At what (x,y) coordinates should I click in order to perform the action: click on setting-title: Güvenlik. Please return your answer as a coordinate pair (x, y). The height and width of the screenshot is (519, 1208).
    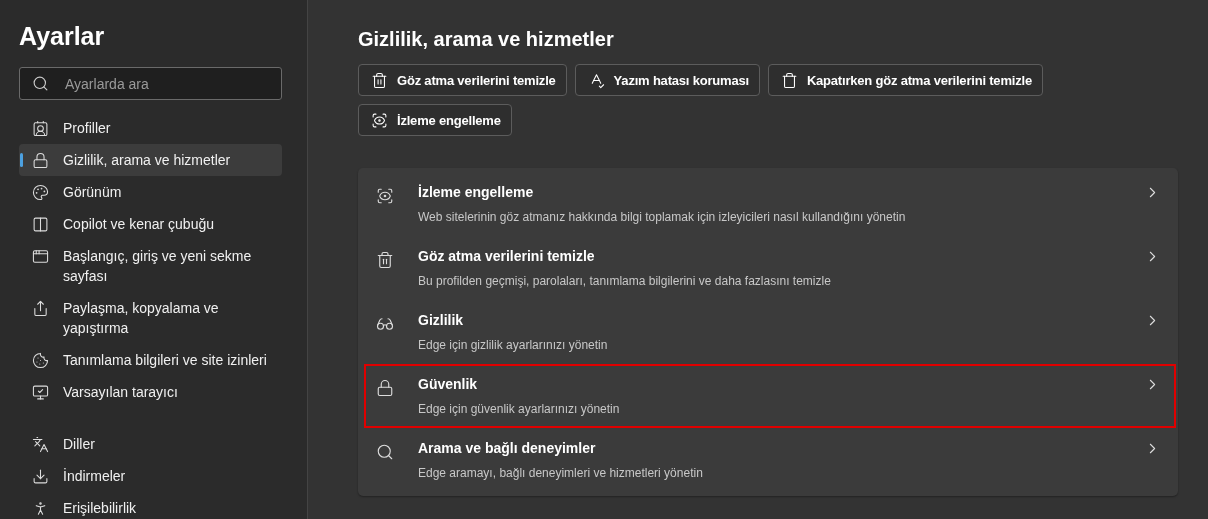
    Looking at the image, I should click on (448, 384).